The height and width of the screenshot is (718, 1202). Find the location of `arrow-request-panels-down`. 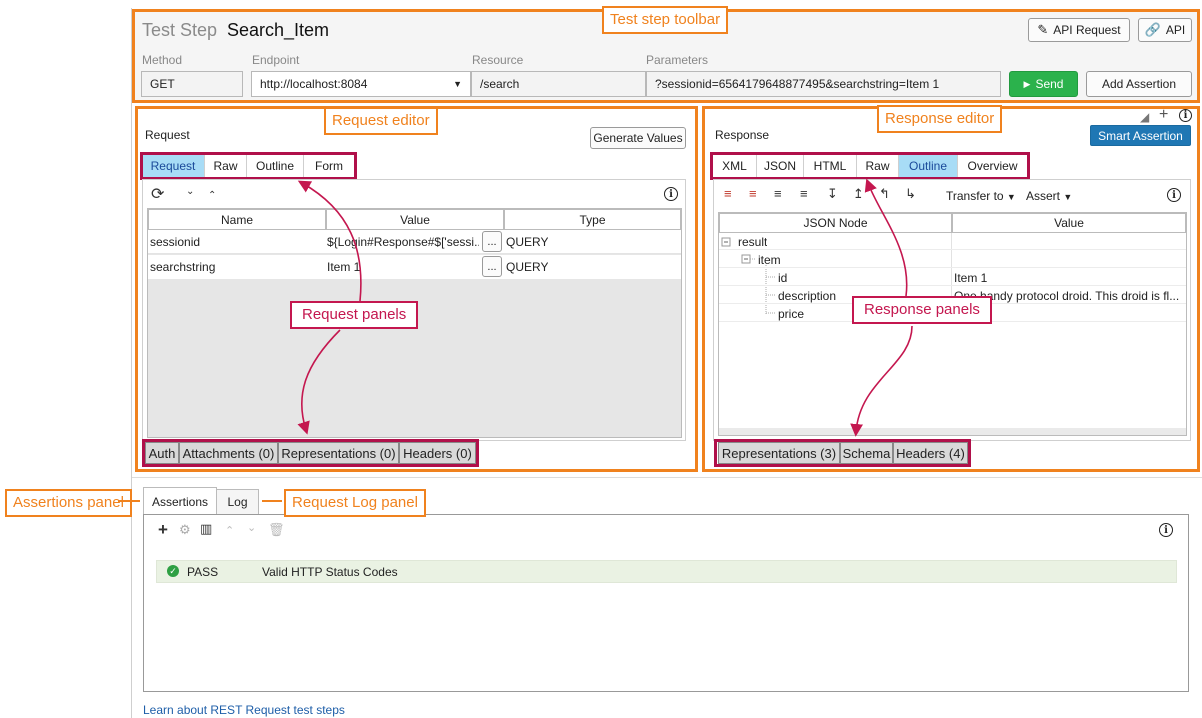

arrow-request-panels-down is located at coordinates (319, 382).